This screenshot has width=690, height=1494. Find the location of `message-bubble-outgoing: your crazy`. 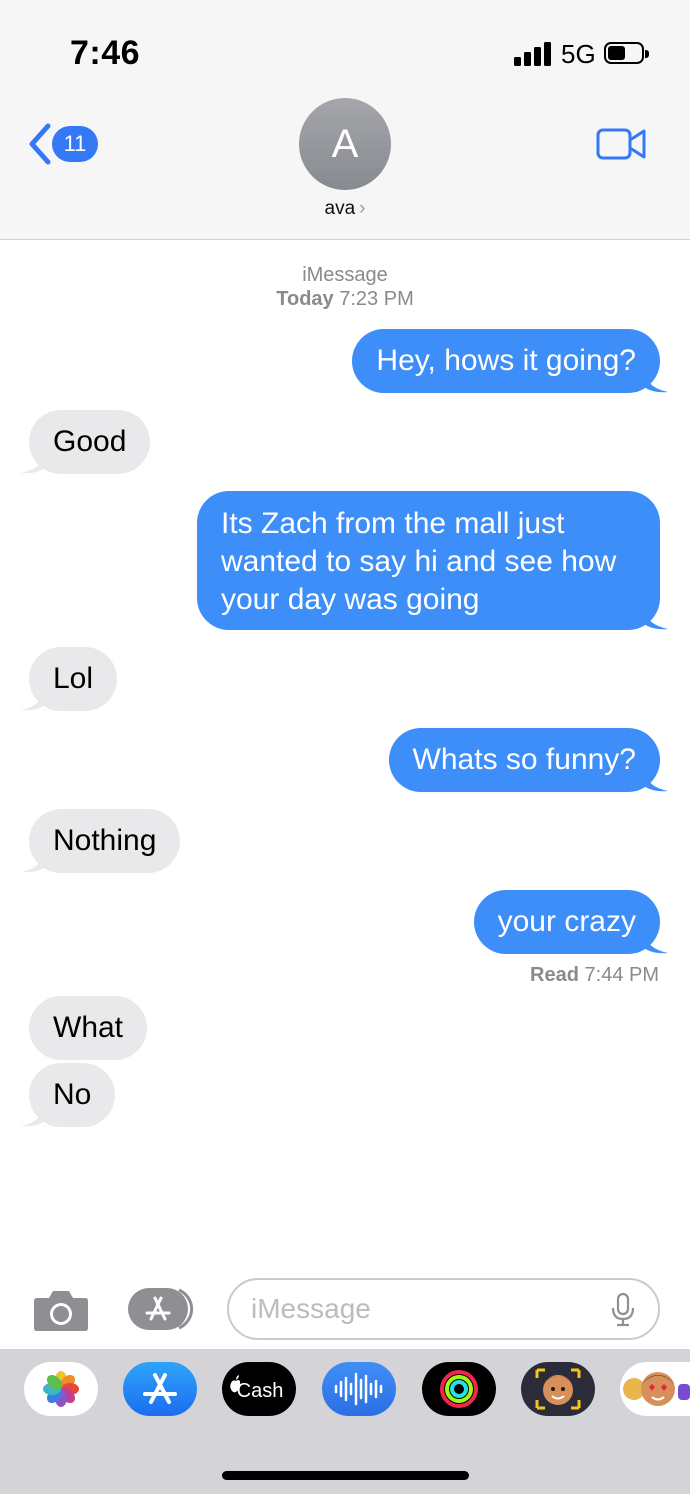

message-bubble-outgoing: your crazy is located at coordinates (570, 922).